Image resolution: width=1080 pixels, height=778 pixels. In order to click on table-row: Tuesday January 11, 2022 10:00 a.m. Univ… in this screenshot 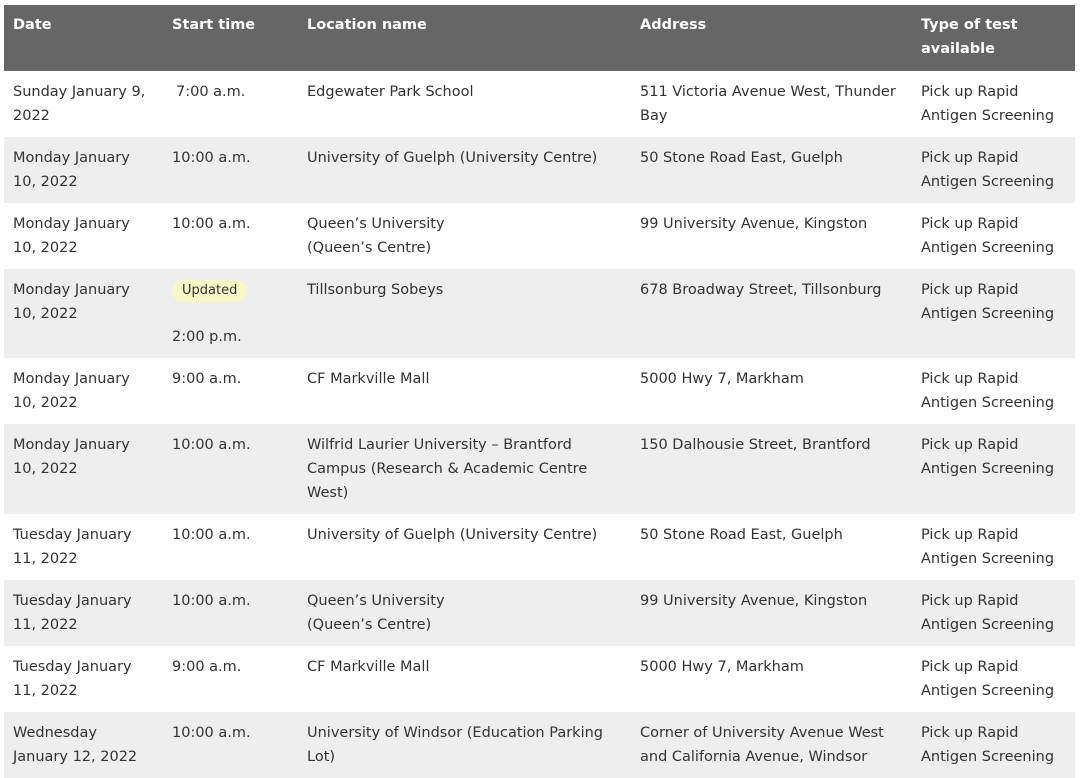, I will do `click(539, 547)`.